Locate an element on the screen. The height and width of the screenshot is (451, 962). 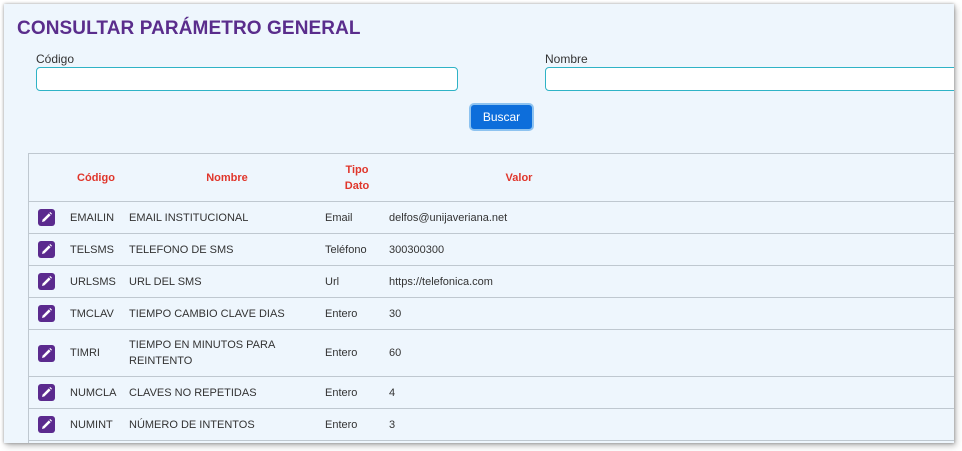
cell-nombre-text: TIEMPO CAMBIO CLAVE DIAS is located at coordinates (207, 313).